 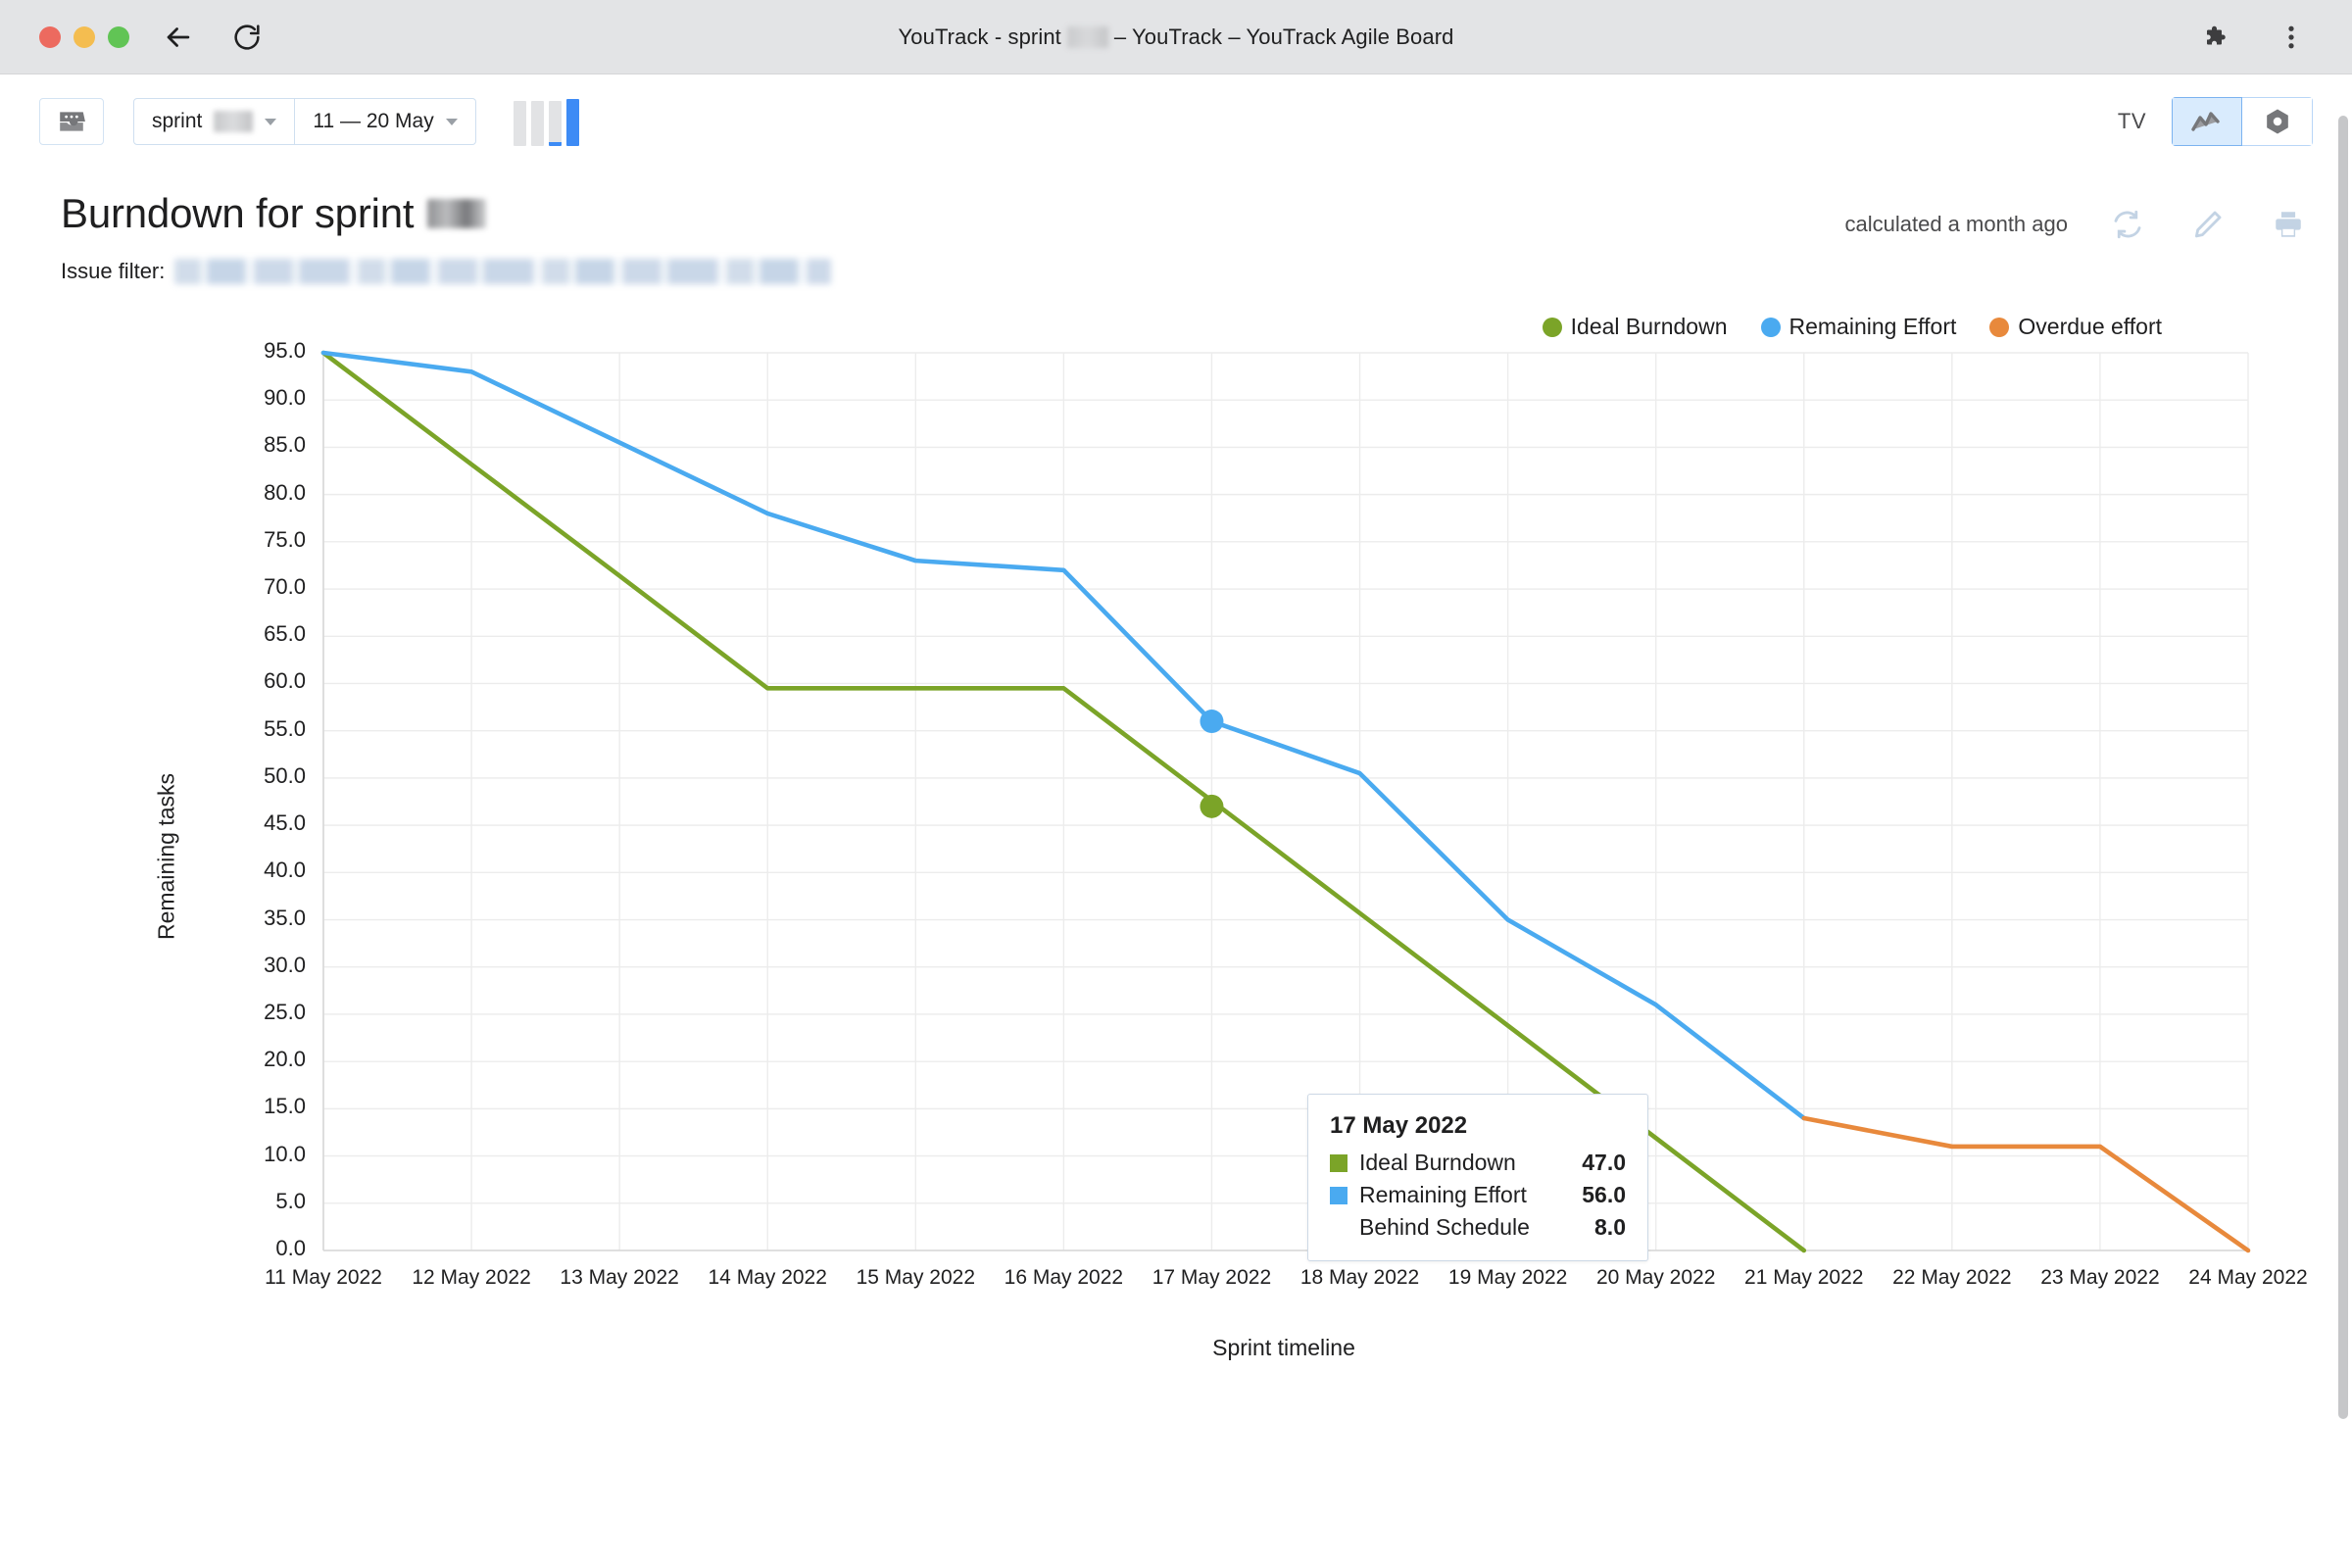 I want to click on minimize-window-button, so click(x=84, y=36).